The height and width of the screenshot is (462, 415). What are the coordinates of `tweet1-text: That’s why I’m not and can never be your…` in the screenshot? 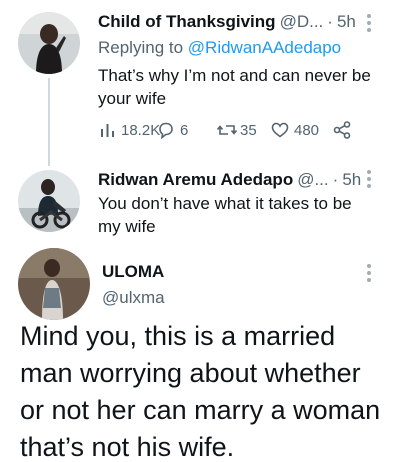 It's located at (234, 87).